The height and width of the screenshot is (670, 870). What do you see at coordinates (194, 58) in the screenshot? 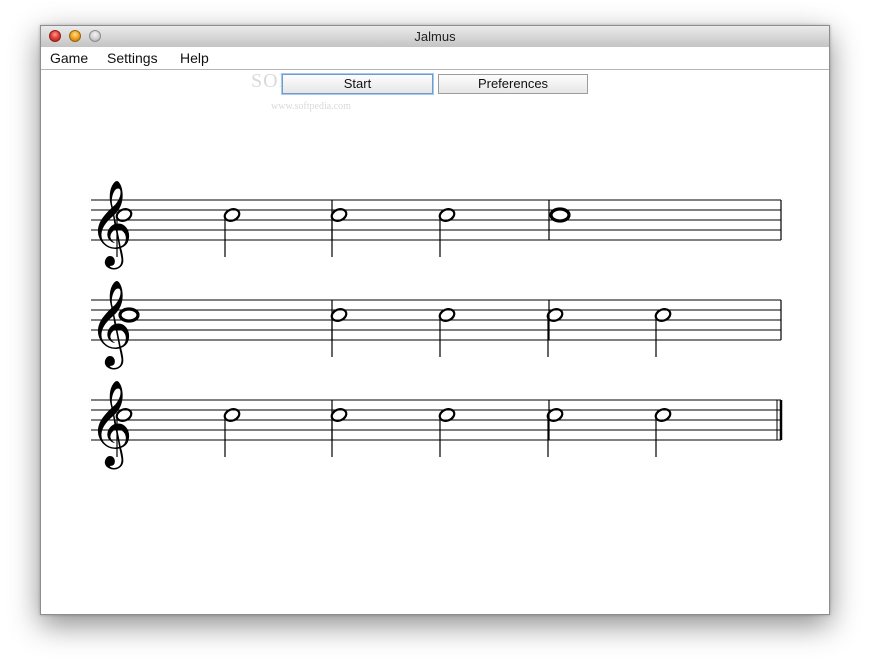
I see `menu-help: Help` at bounding box center [194, 58].